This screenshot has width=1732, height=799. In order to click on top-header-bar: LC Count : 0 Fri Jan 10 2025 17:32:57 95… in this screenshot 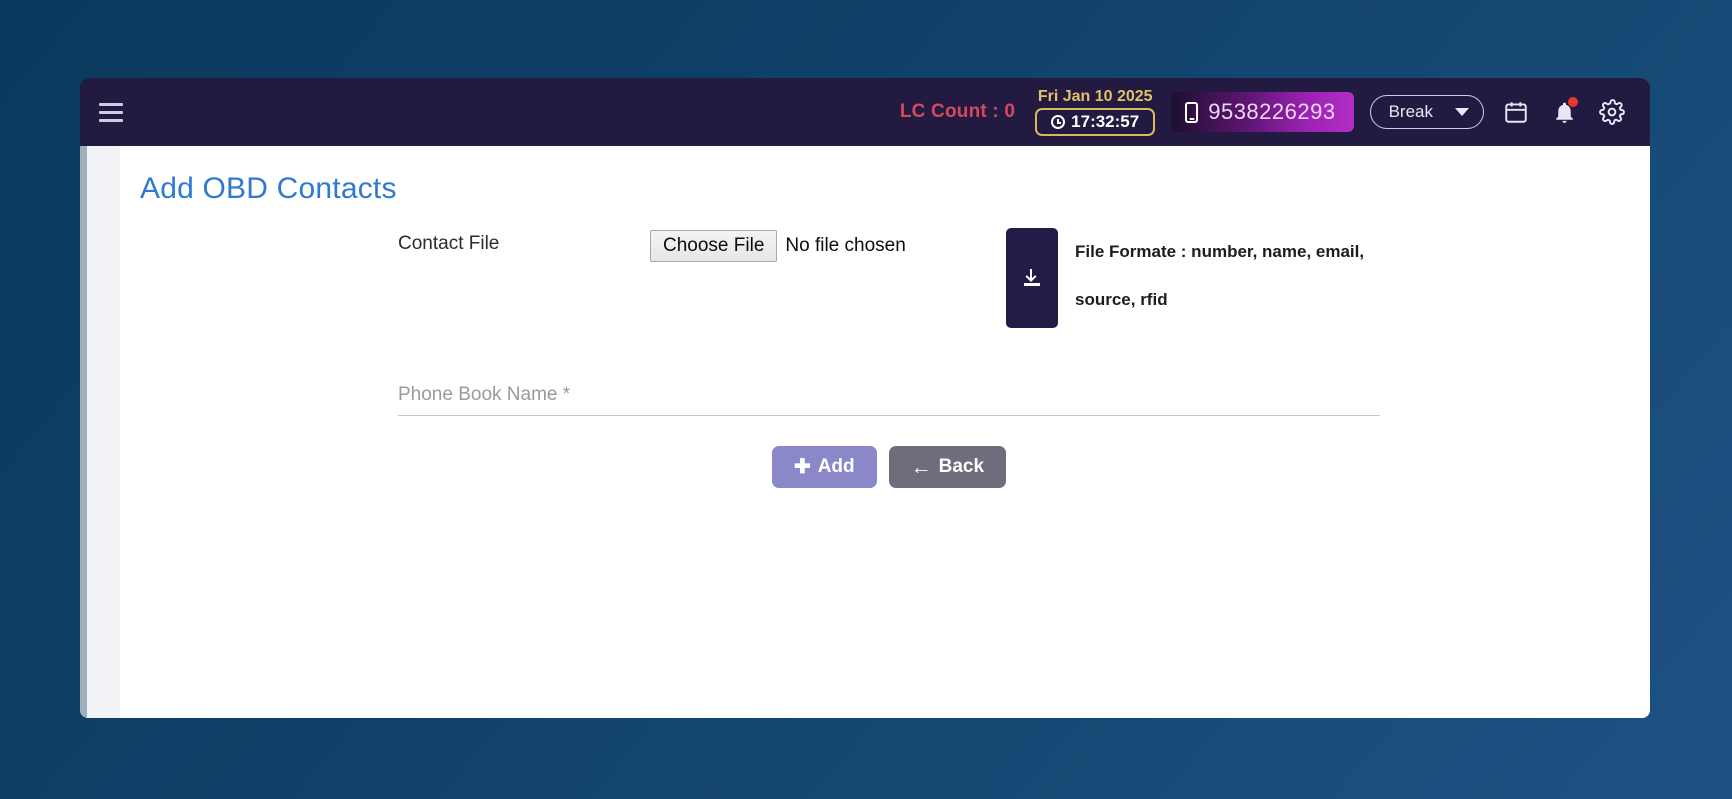, I will do `click(865, 112)`.